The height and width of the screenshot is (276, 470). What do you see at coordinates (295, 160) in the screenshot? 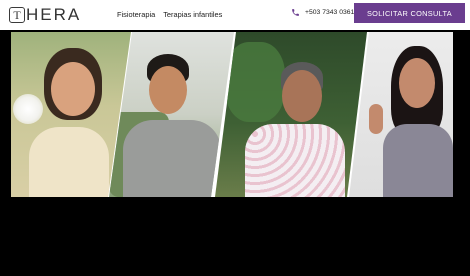
I see `floral-blouse-shape` at bounding box center [295, 160].